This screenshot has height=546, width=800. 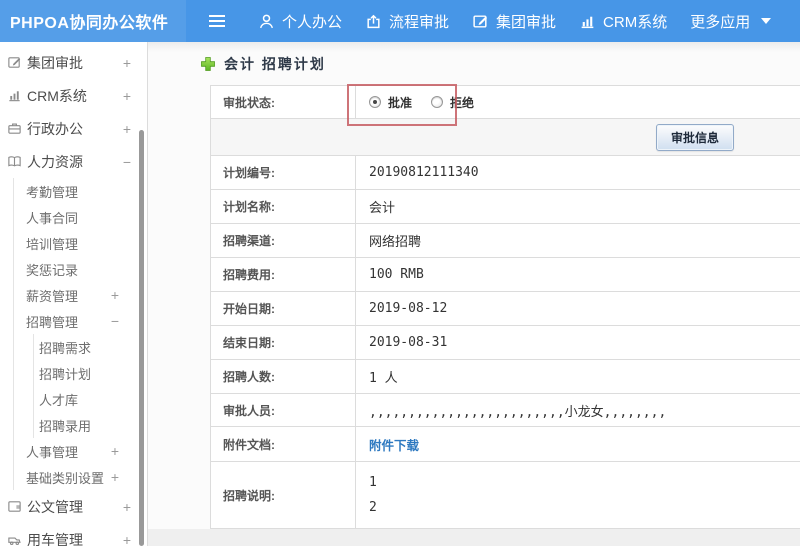 I want to click on form-row-headcount: 招聘人数: 1 人, so click(x=505, y=377).